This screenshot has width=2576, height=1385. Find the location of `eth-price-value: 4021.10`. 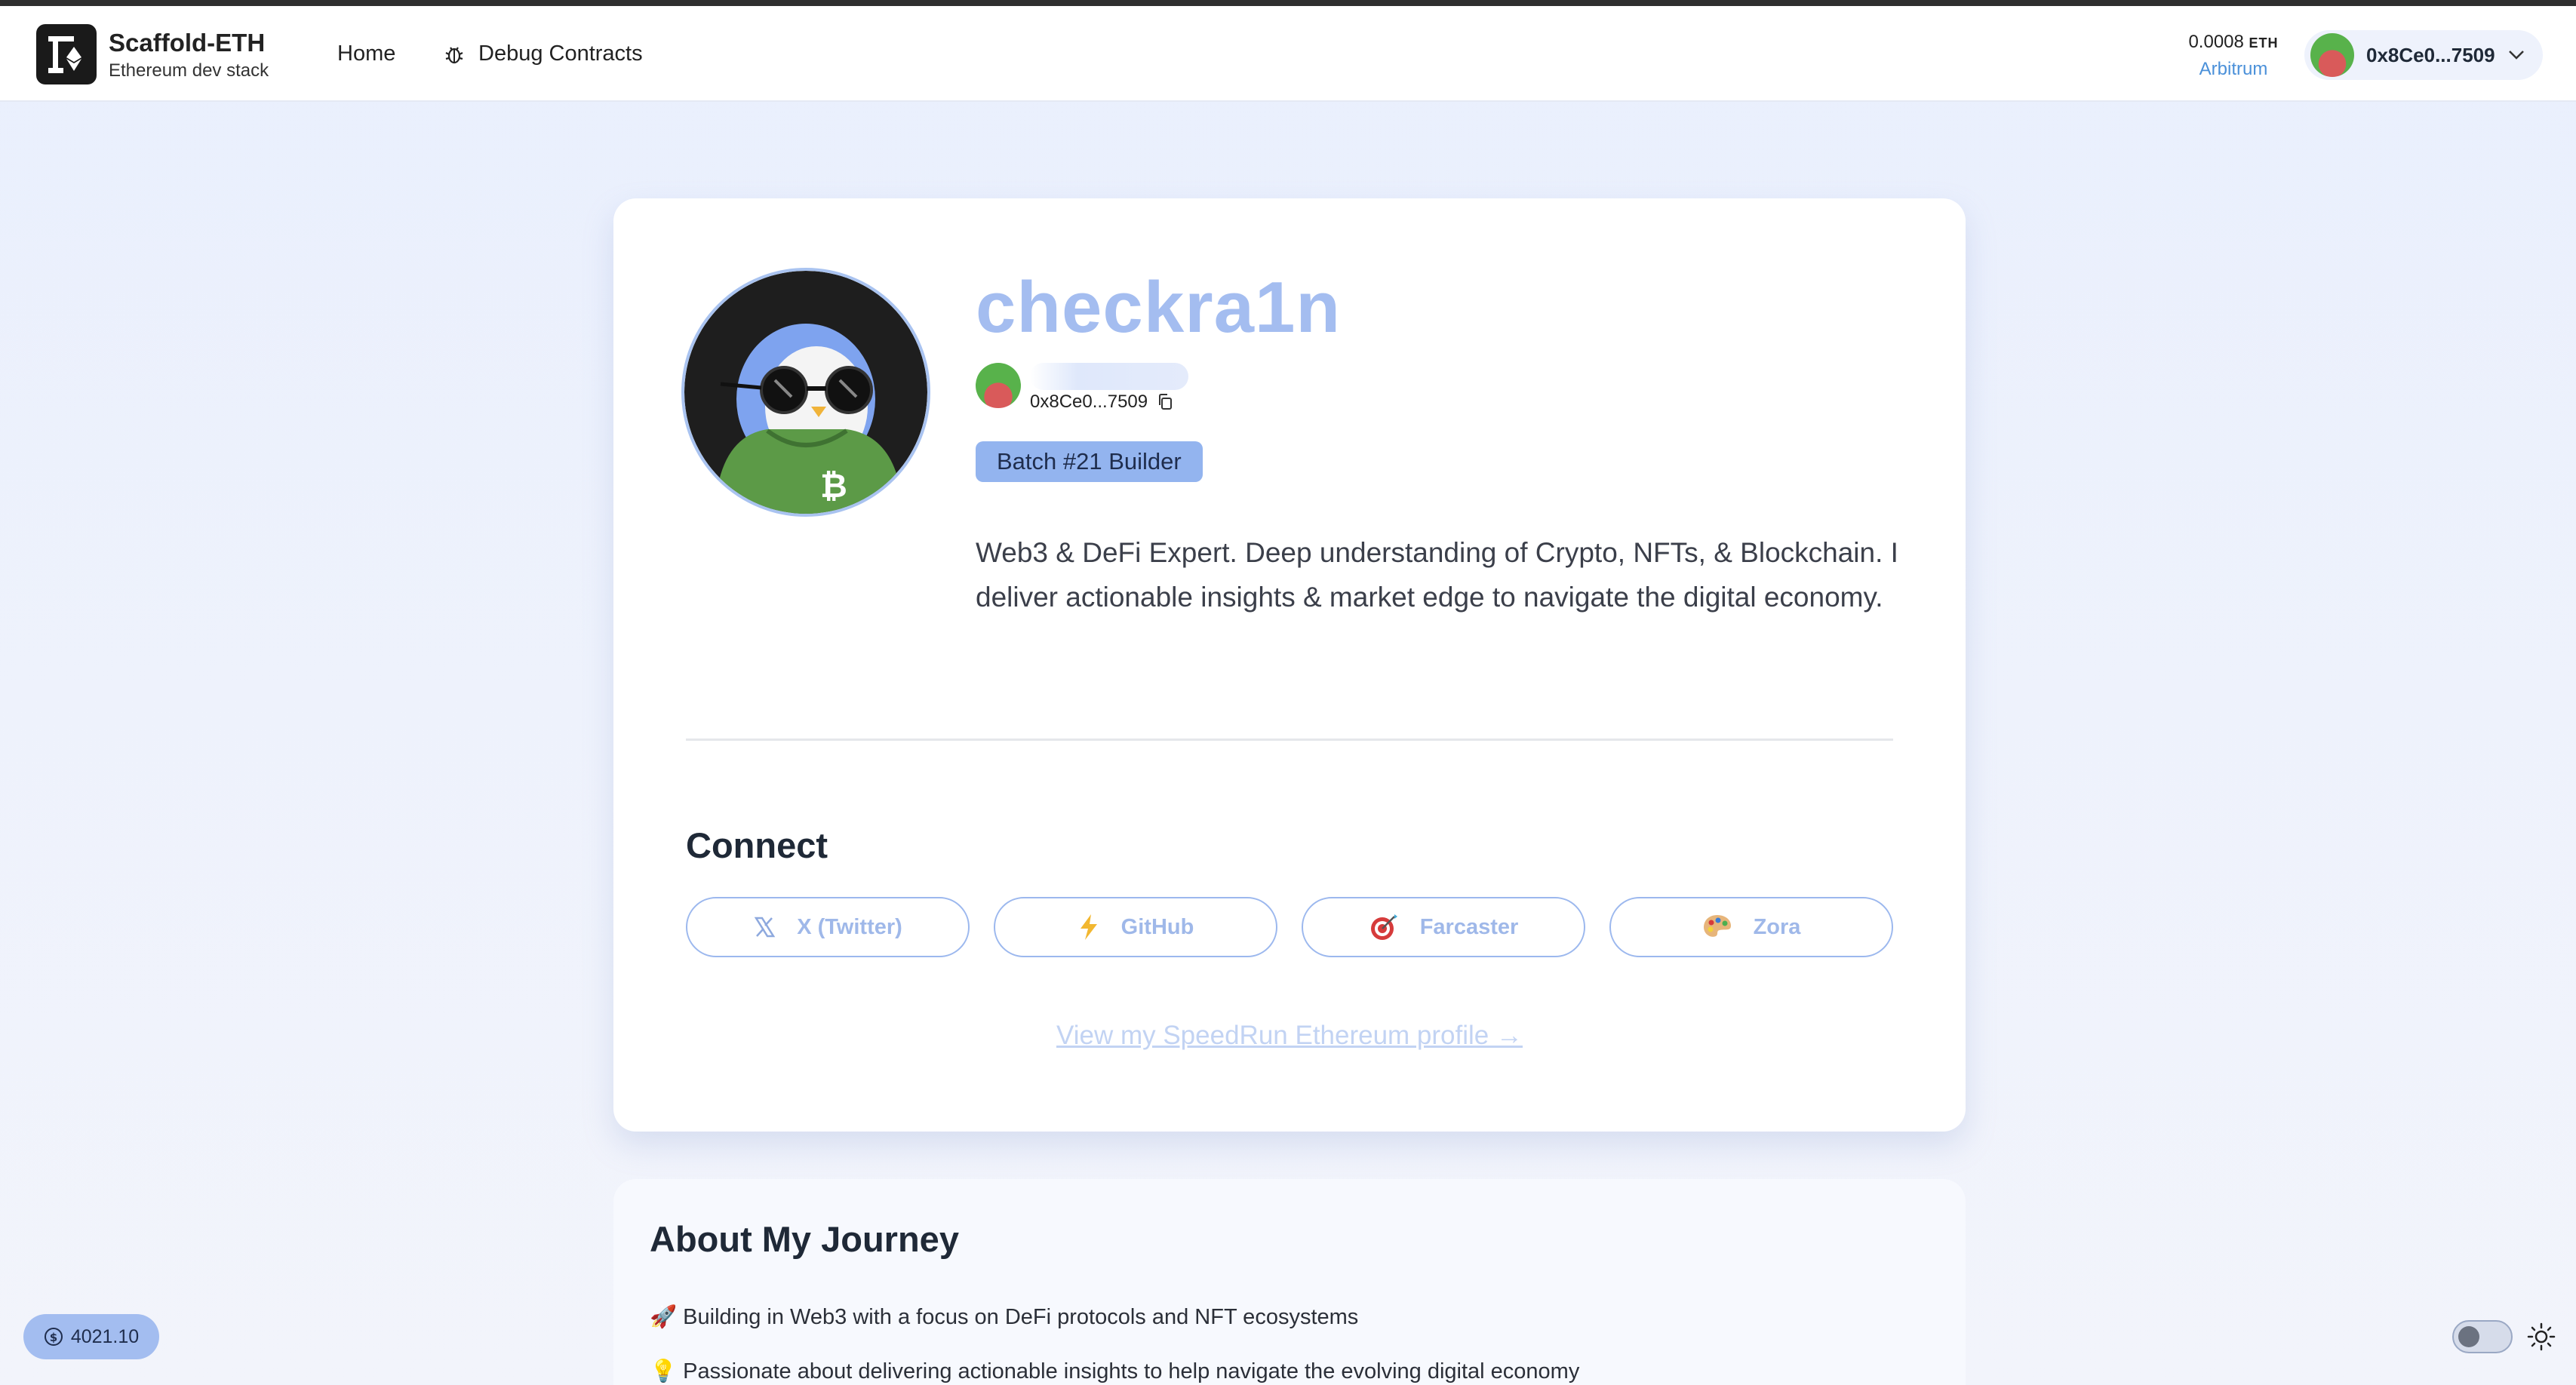

eth-price-value: 4021.10 is located at coordinates (105, 1336).